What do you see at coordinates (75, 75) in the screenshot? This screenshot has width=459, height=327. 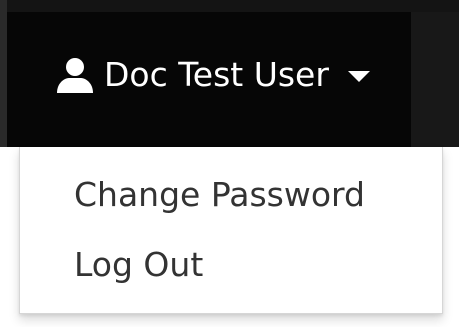 I see `user-icon` at bounding box center [75, 75].